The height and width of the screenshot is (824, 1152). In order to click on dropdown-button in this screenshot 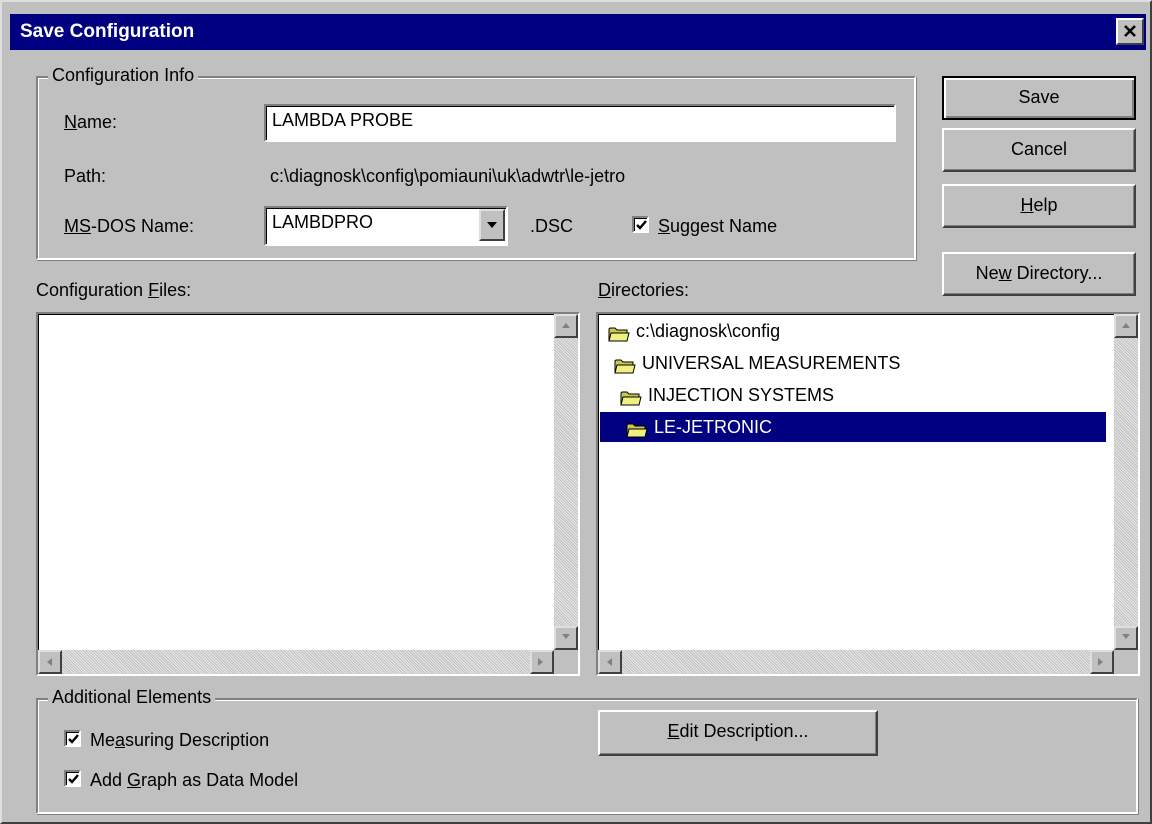, I will do `click(492, 225)`.